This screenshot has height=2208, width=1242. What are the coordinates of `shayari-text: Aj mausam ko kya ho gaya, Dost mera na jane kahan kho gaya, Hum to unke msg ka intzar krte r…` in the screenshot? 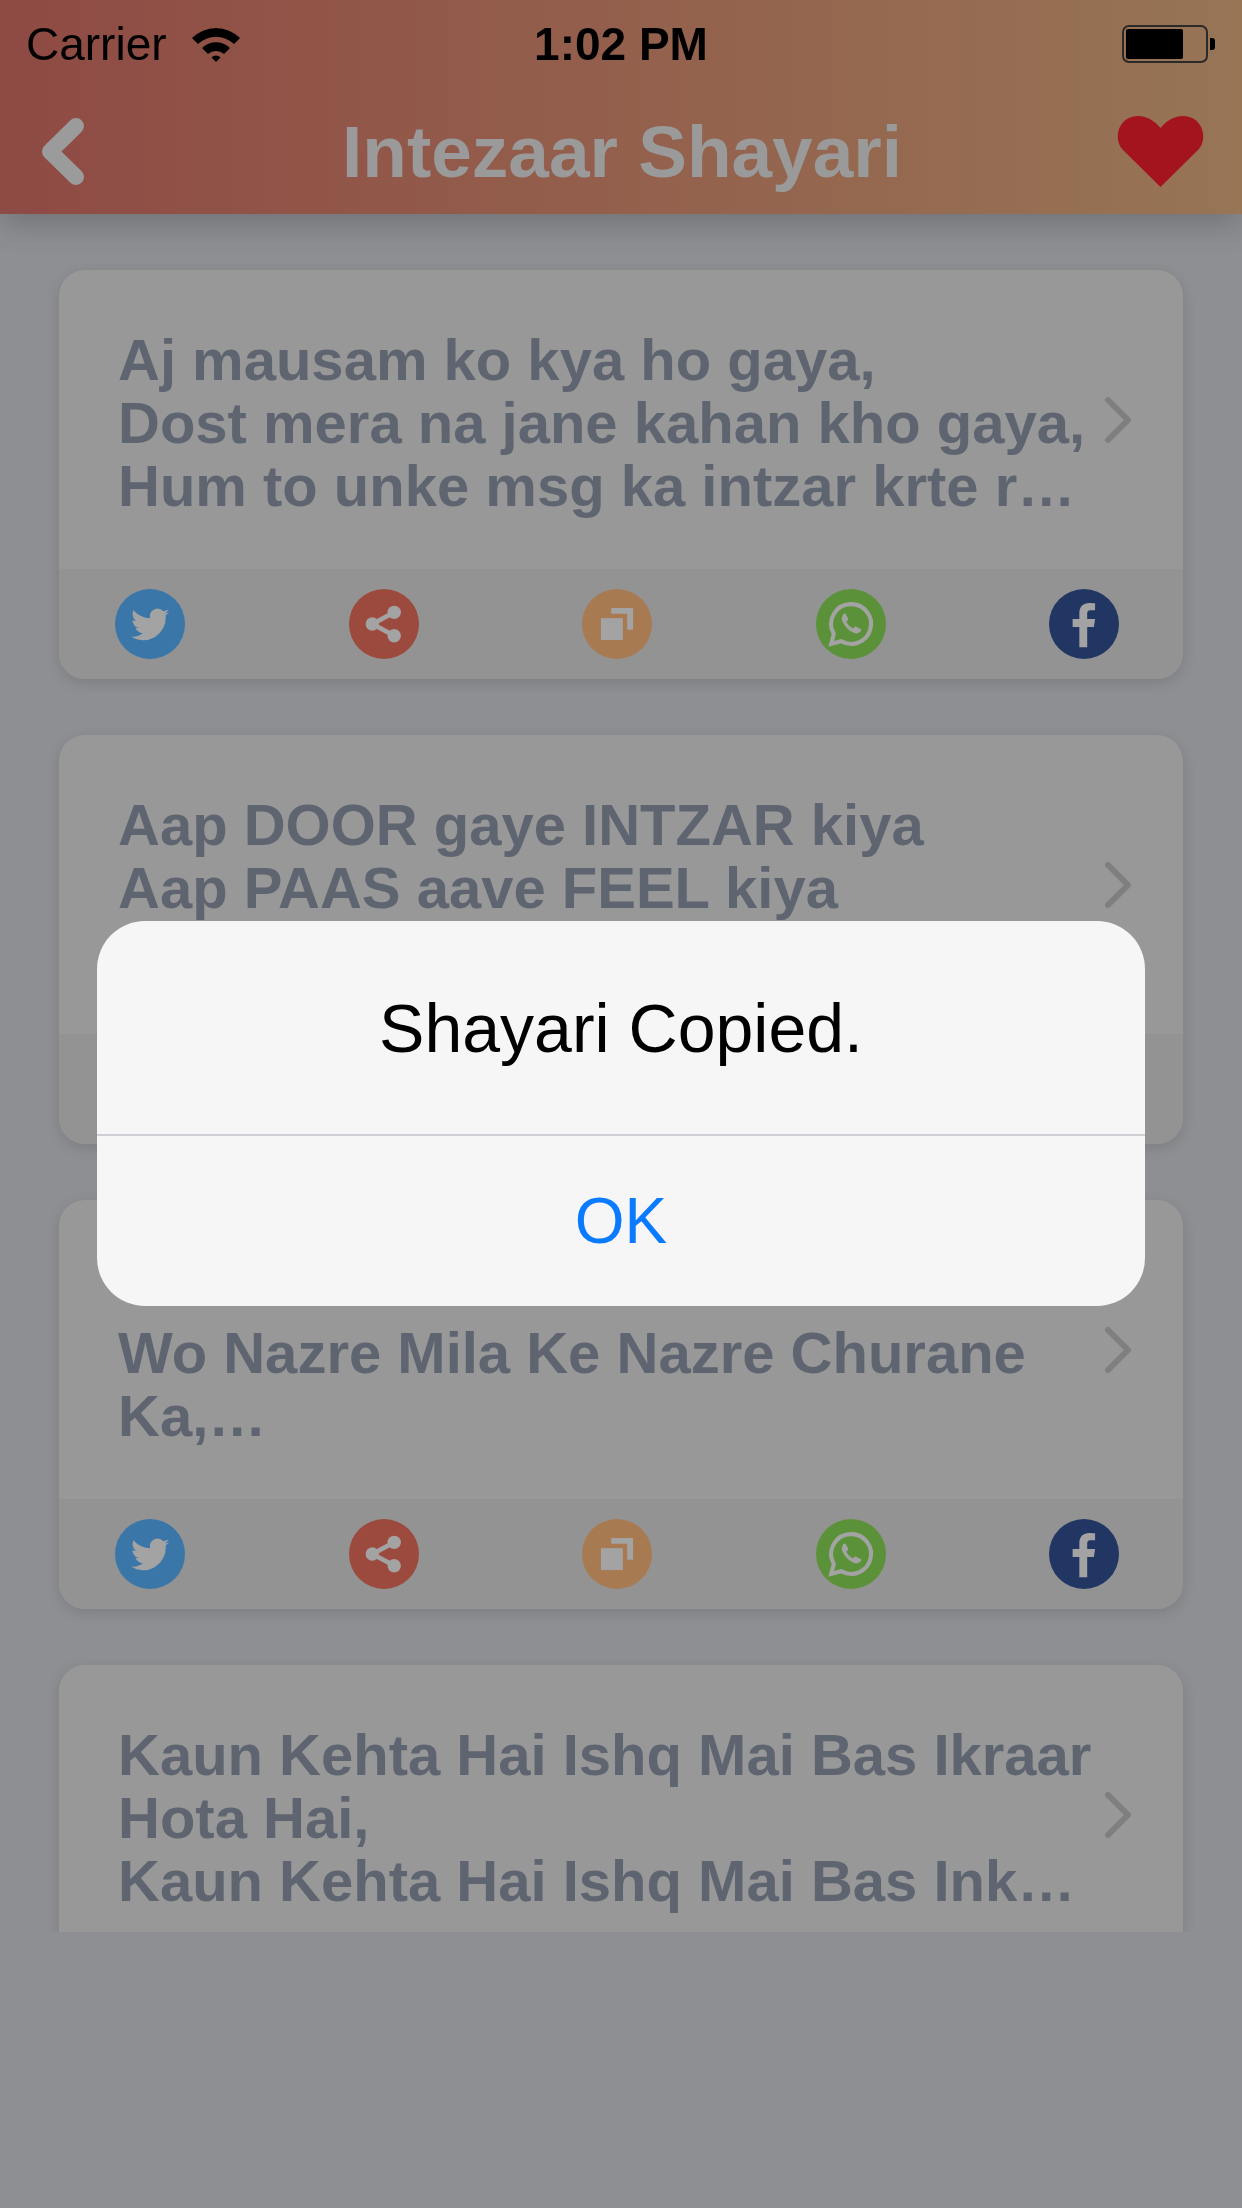 It's located at (602, 422).